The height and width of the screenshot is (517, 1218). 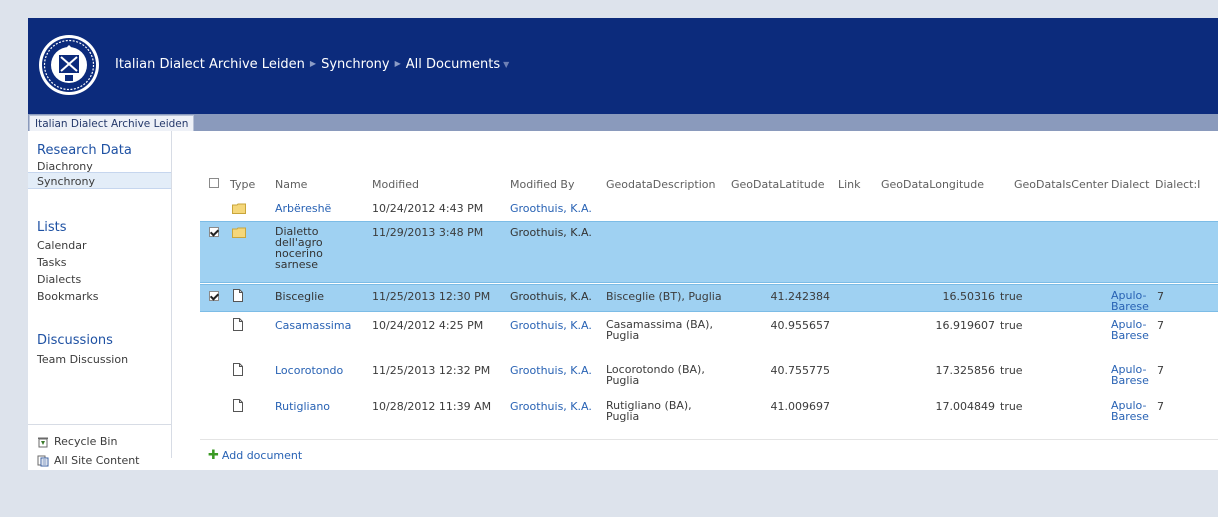 What do you see at coordinates (1130, 184) in the screenshot?
I see `column-header-dialect: Dialect` at bounding box center [1130, 184].